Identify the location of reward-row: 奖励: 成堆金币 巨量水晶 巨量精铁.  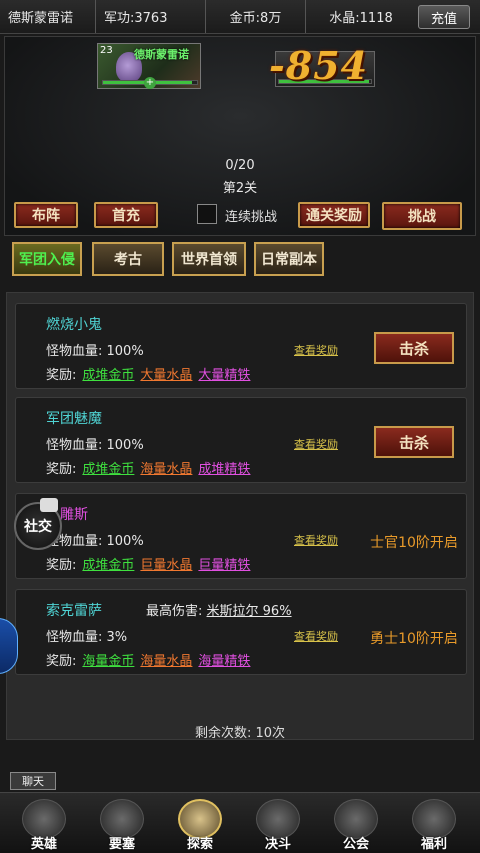
(148, 563).